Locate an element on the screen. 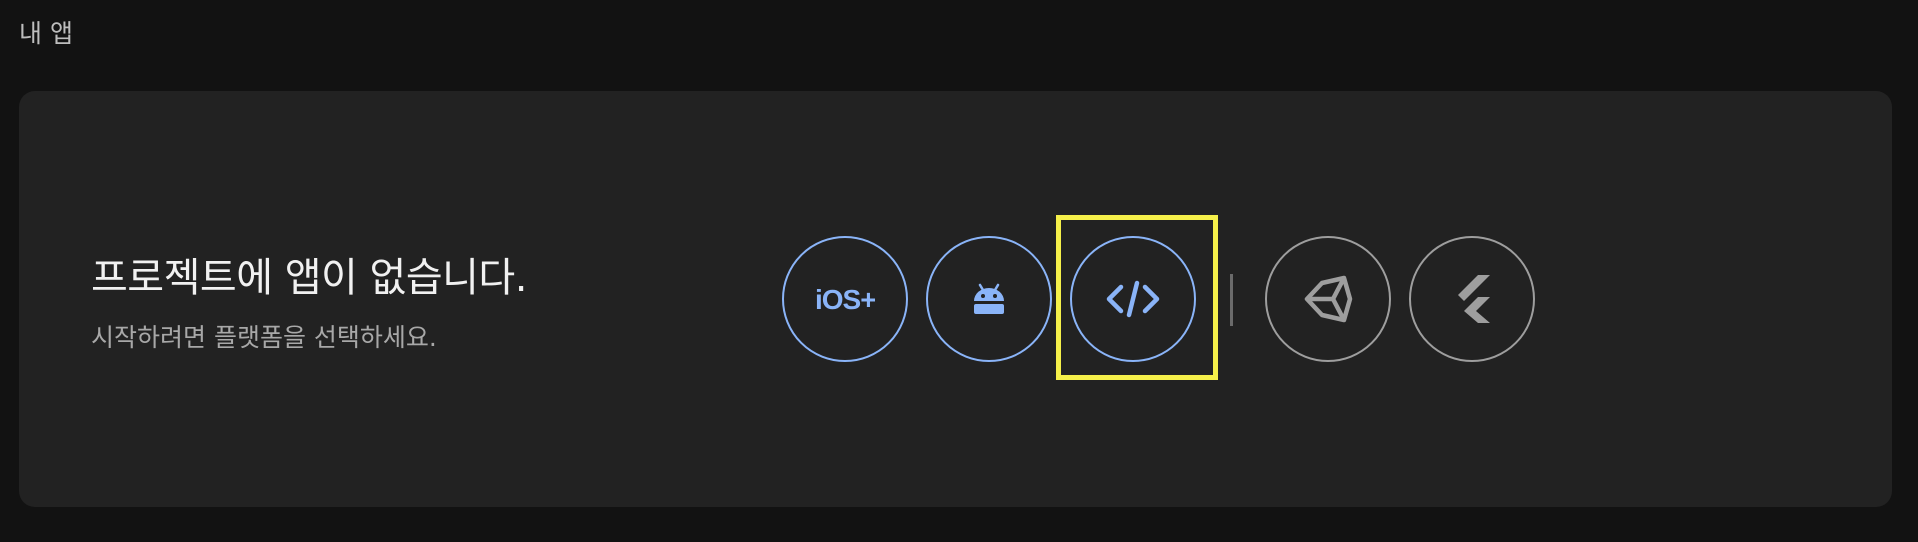 The width and height of the screenshot is (1918, 542). unity-platform-button is located at coordinates (1328, 299).